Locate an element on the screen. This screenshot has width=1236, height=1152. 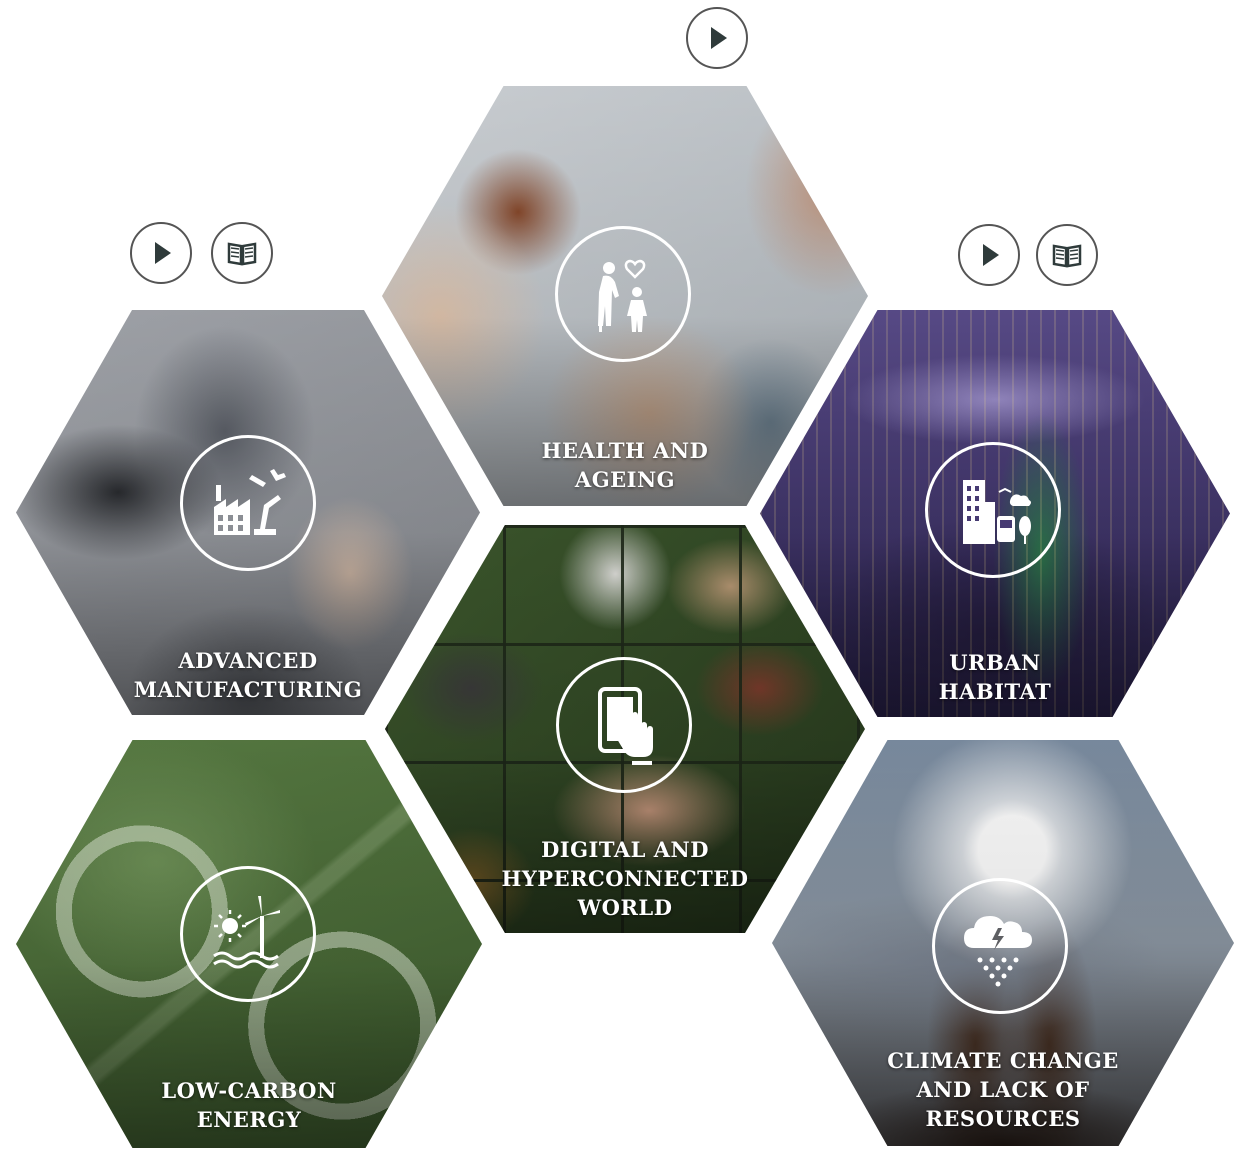
elderly-child-heart-icon is located at coordinates (622, 295).